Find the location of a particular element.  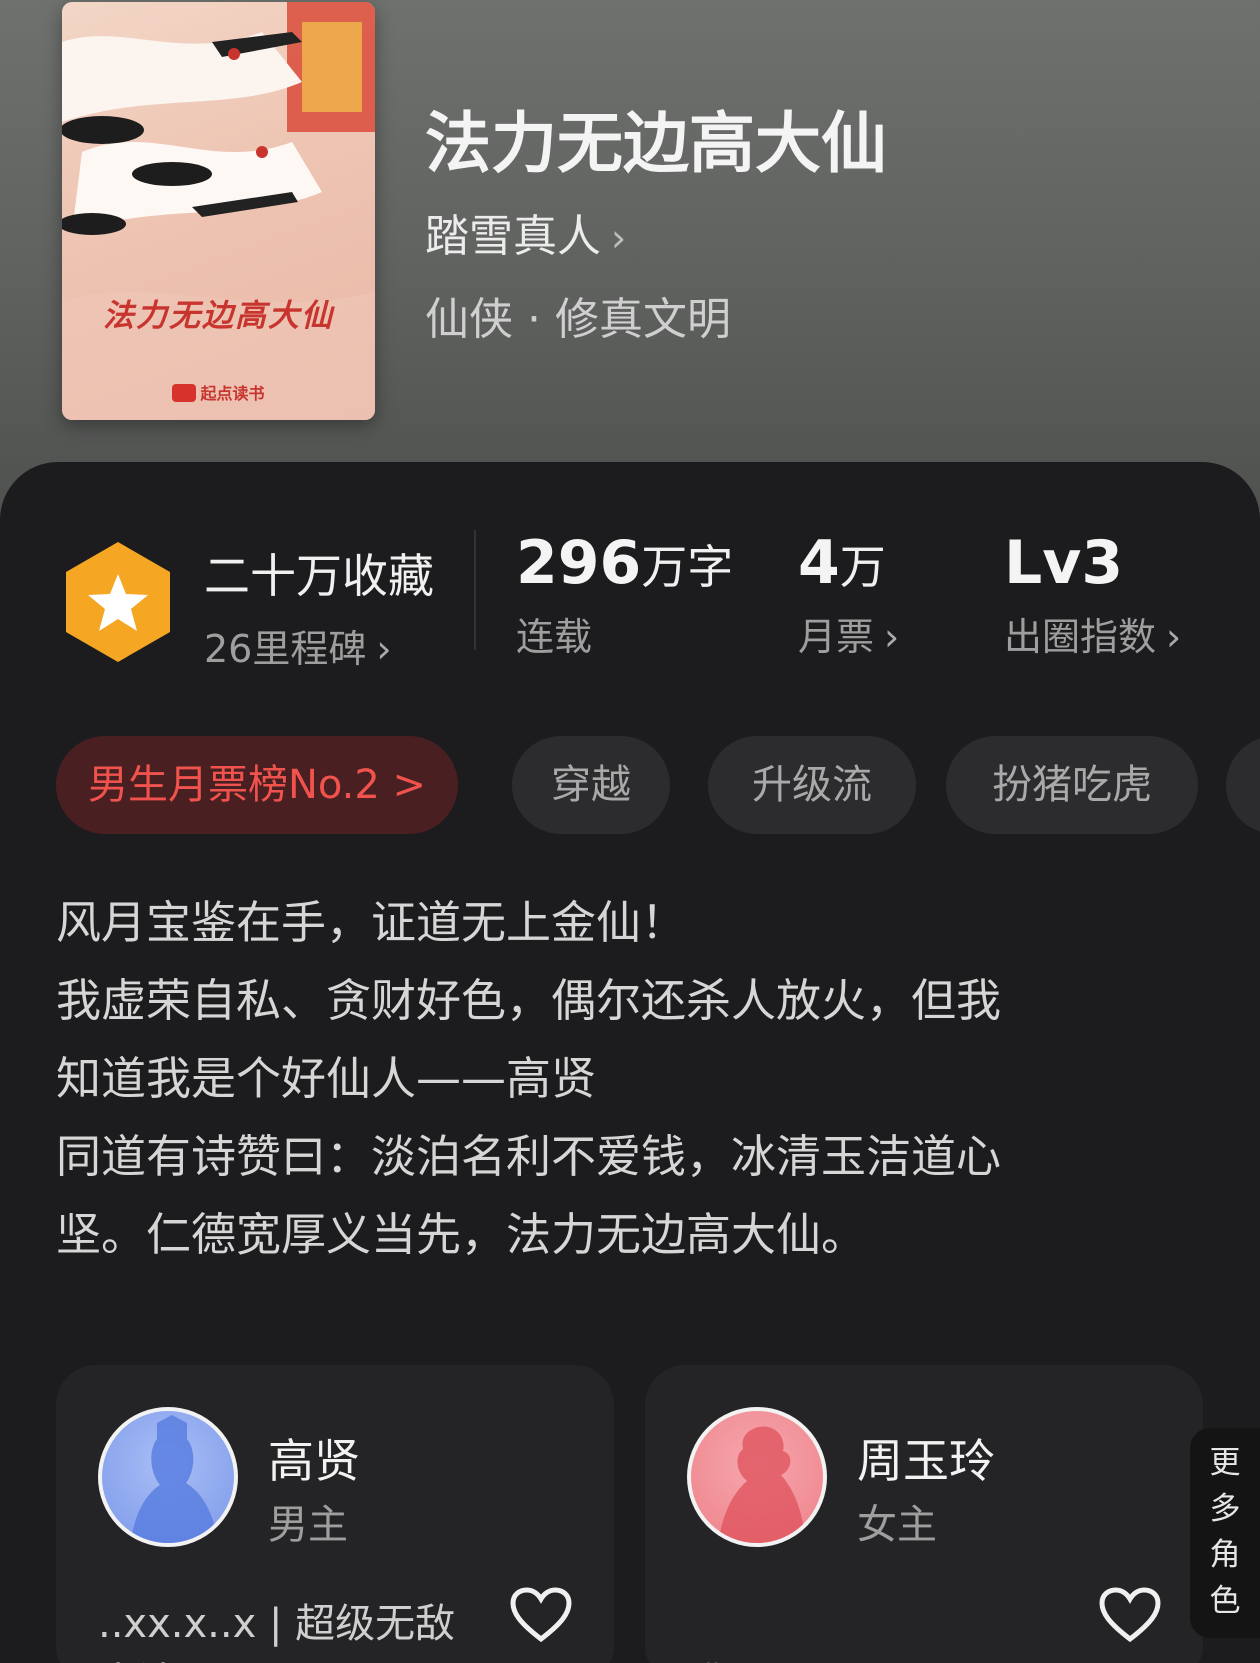

description-line: 知道我是个好仙人——高贤 is located at coordinates (326, 1078).